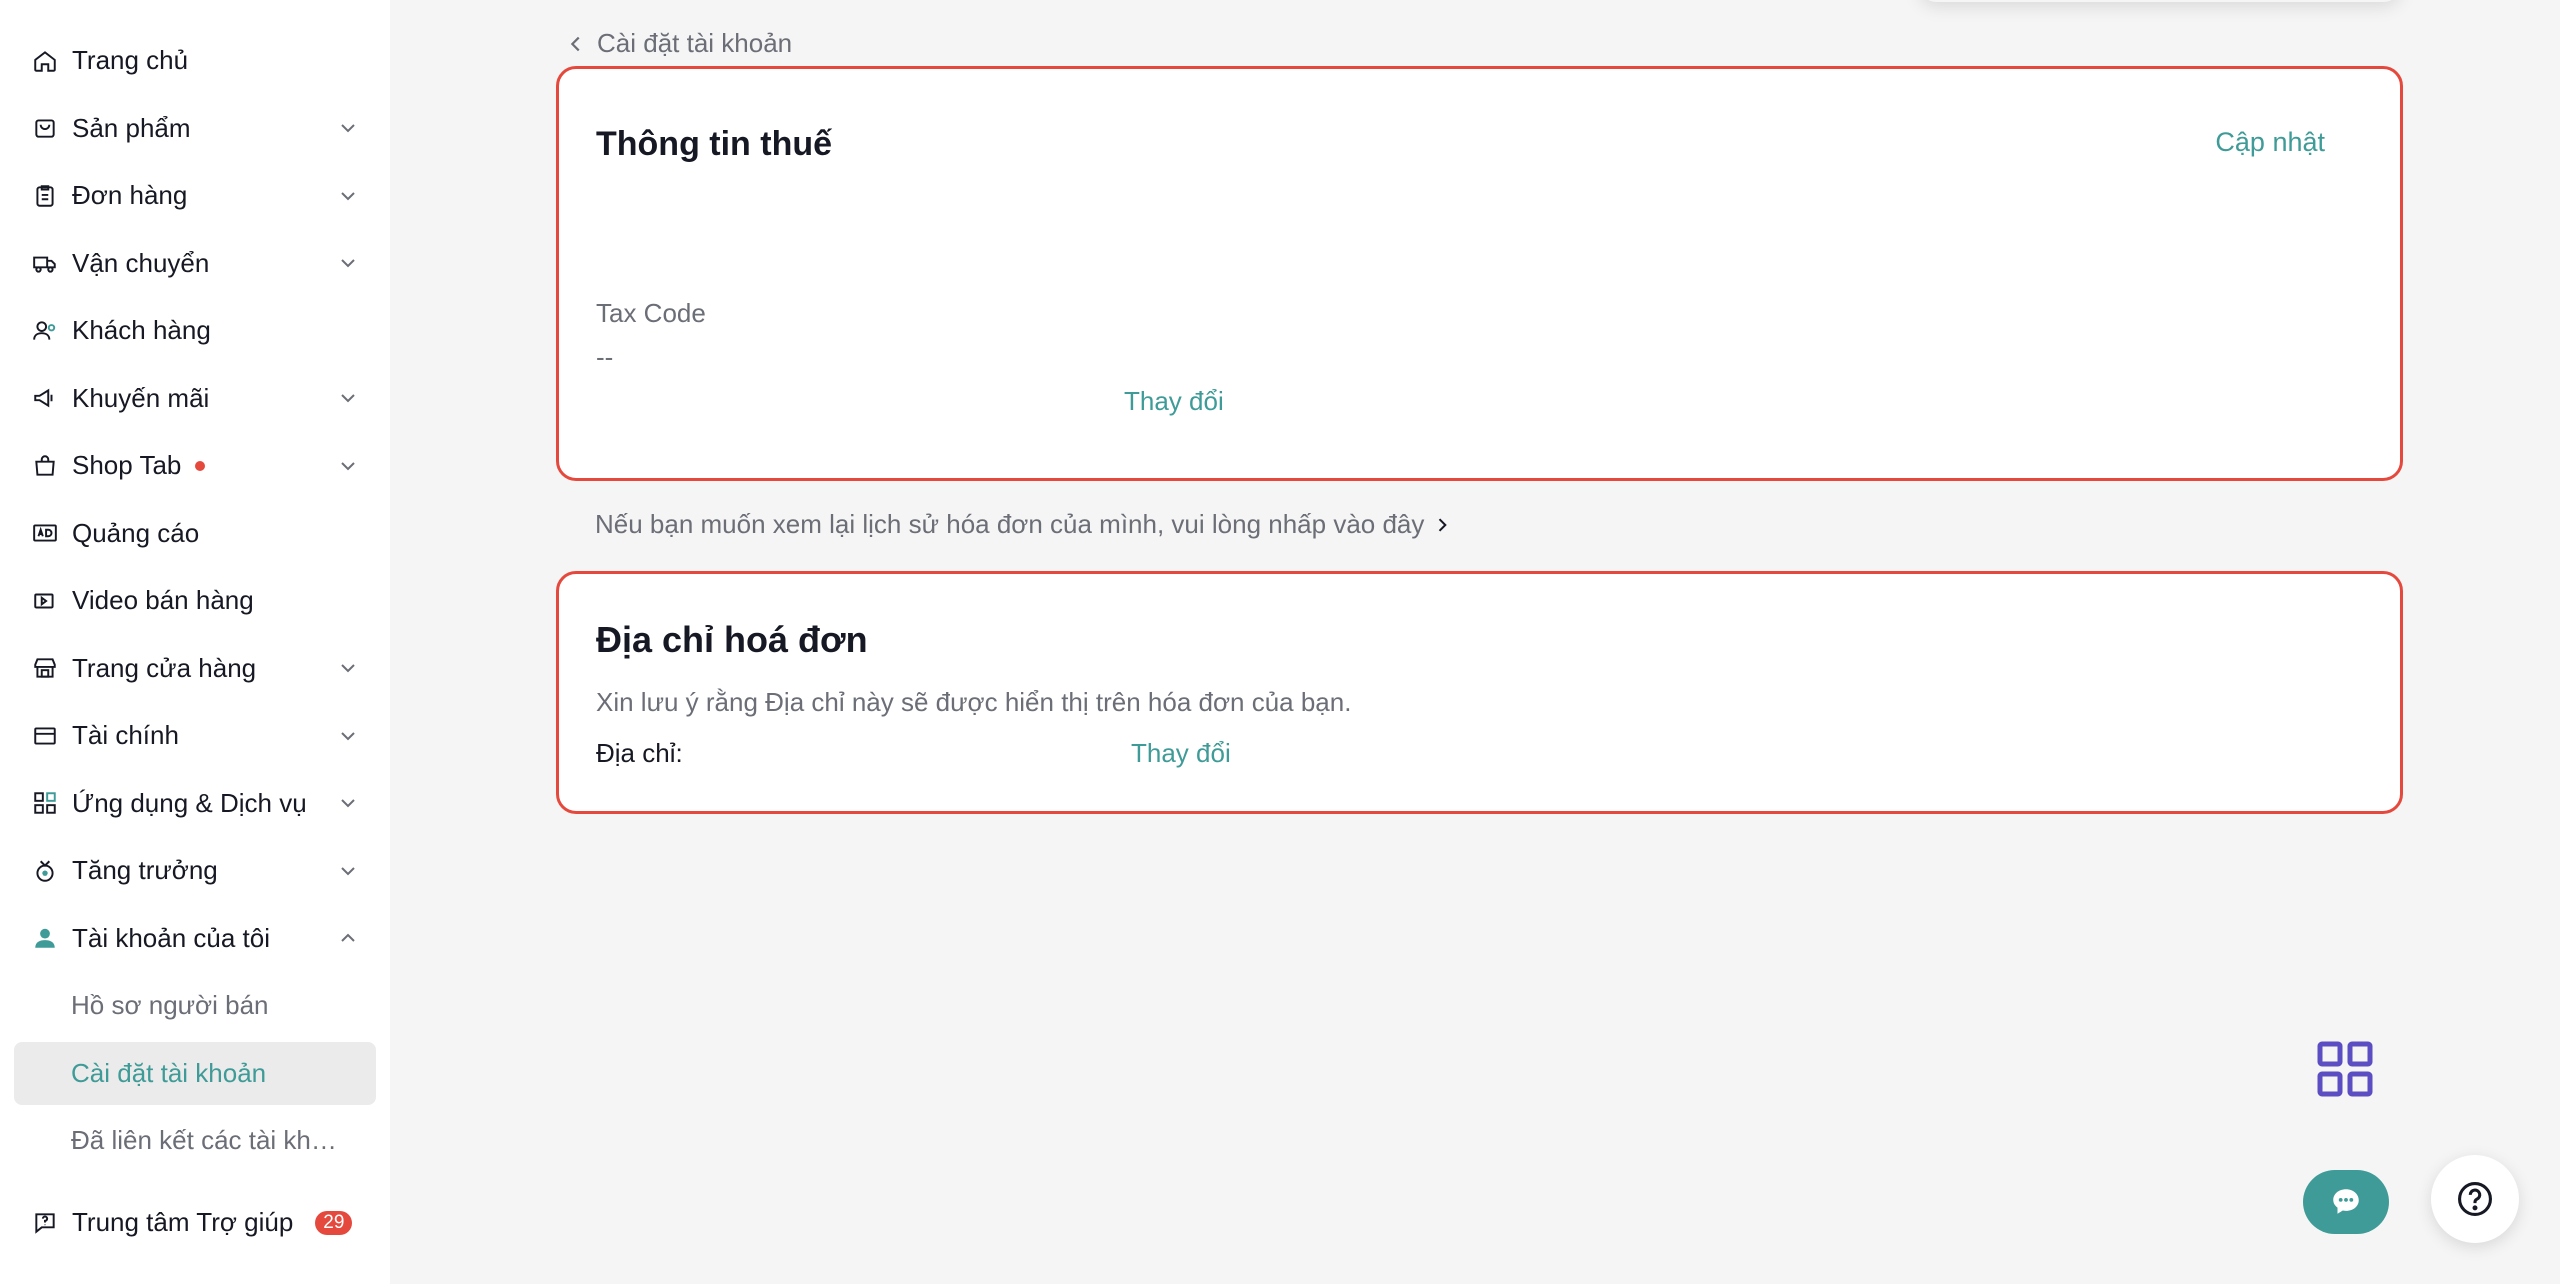 Image resolution: width=2560 pixels, height=1284 pixels. I want to click on sidebar-item-apps-services: Ứng dụng & Dịch vụ, so click(195, 804).